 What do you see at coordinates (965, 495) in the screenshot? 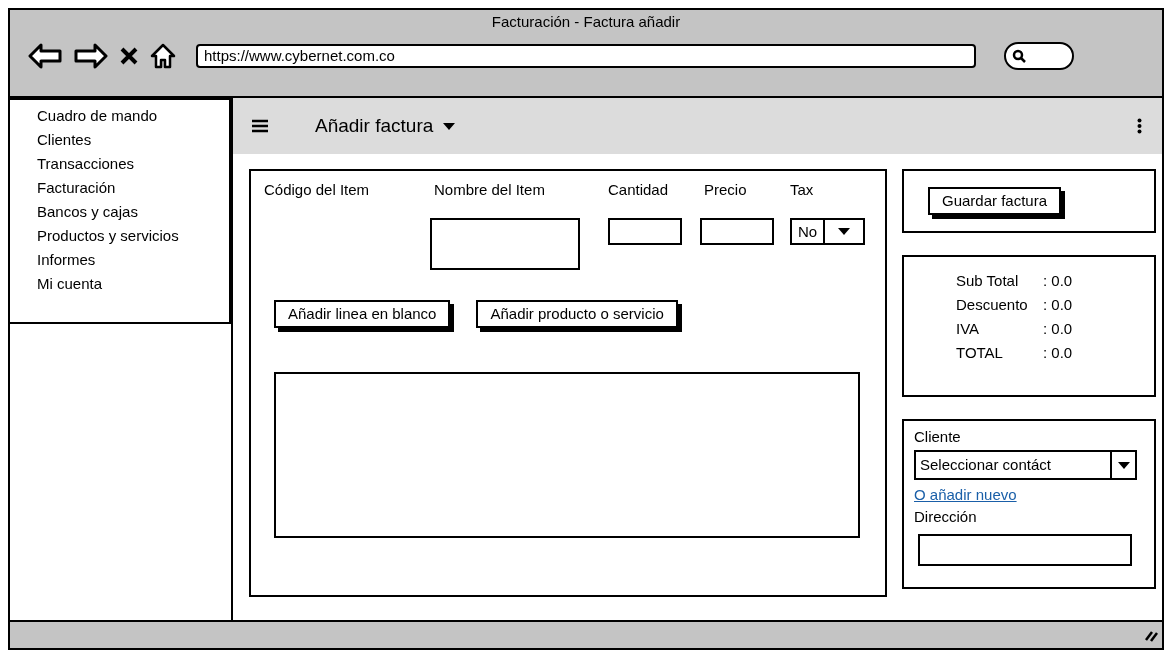
I see `add-new-link: O añadir nuevo` at bounding box center [965, 495].